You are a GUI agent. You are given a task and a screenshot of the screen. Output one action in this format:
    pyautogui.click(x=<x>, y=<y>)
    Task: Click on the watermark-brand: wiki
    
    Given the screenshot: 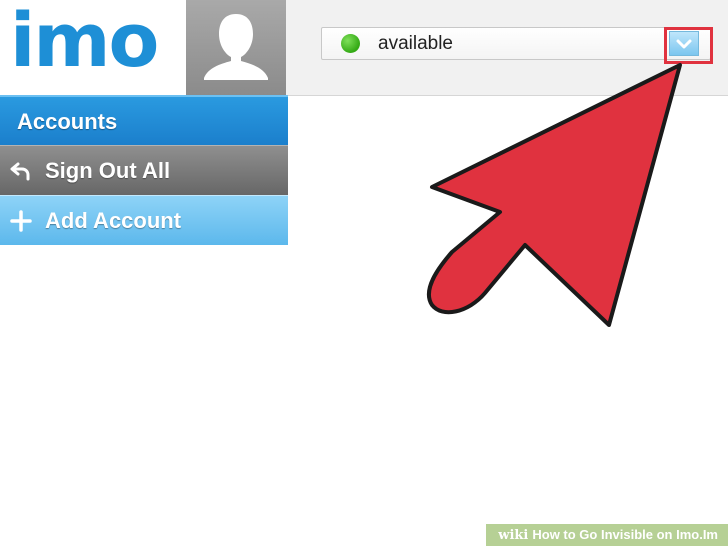 What is the action you would take?
    pyautogui.click(x=513, y=535)
    